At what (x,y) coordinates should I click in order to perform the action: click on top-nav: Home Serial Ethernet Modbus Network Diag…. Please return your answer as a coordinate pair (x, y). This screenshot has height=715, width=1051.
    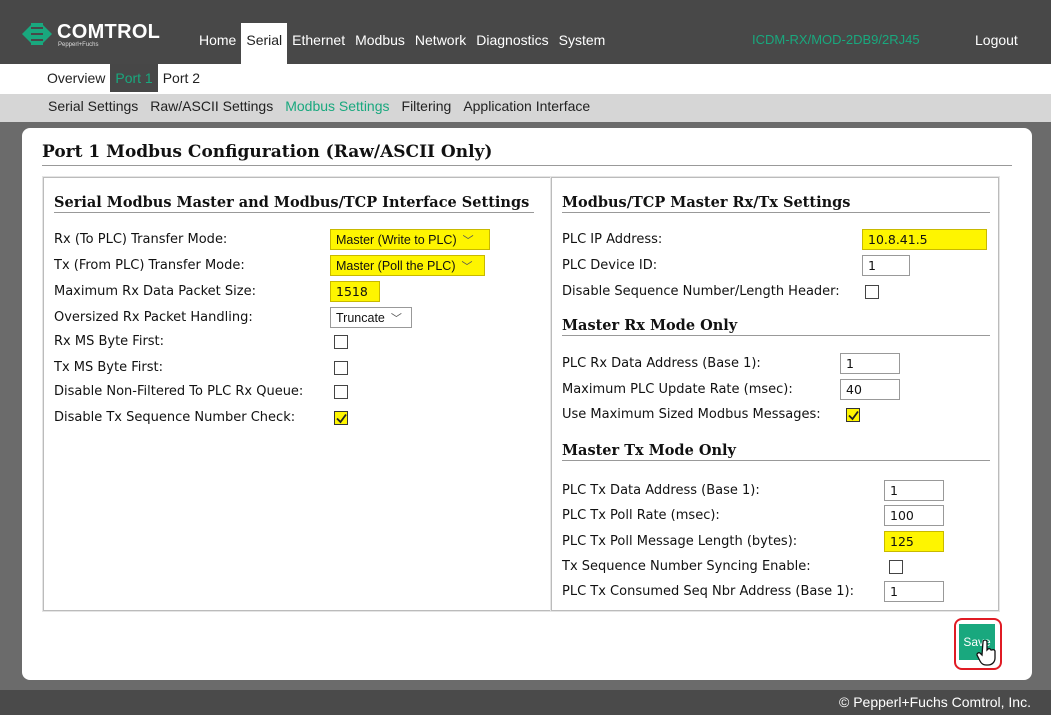
    Looking at the image, I should click on (402, 43).